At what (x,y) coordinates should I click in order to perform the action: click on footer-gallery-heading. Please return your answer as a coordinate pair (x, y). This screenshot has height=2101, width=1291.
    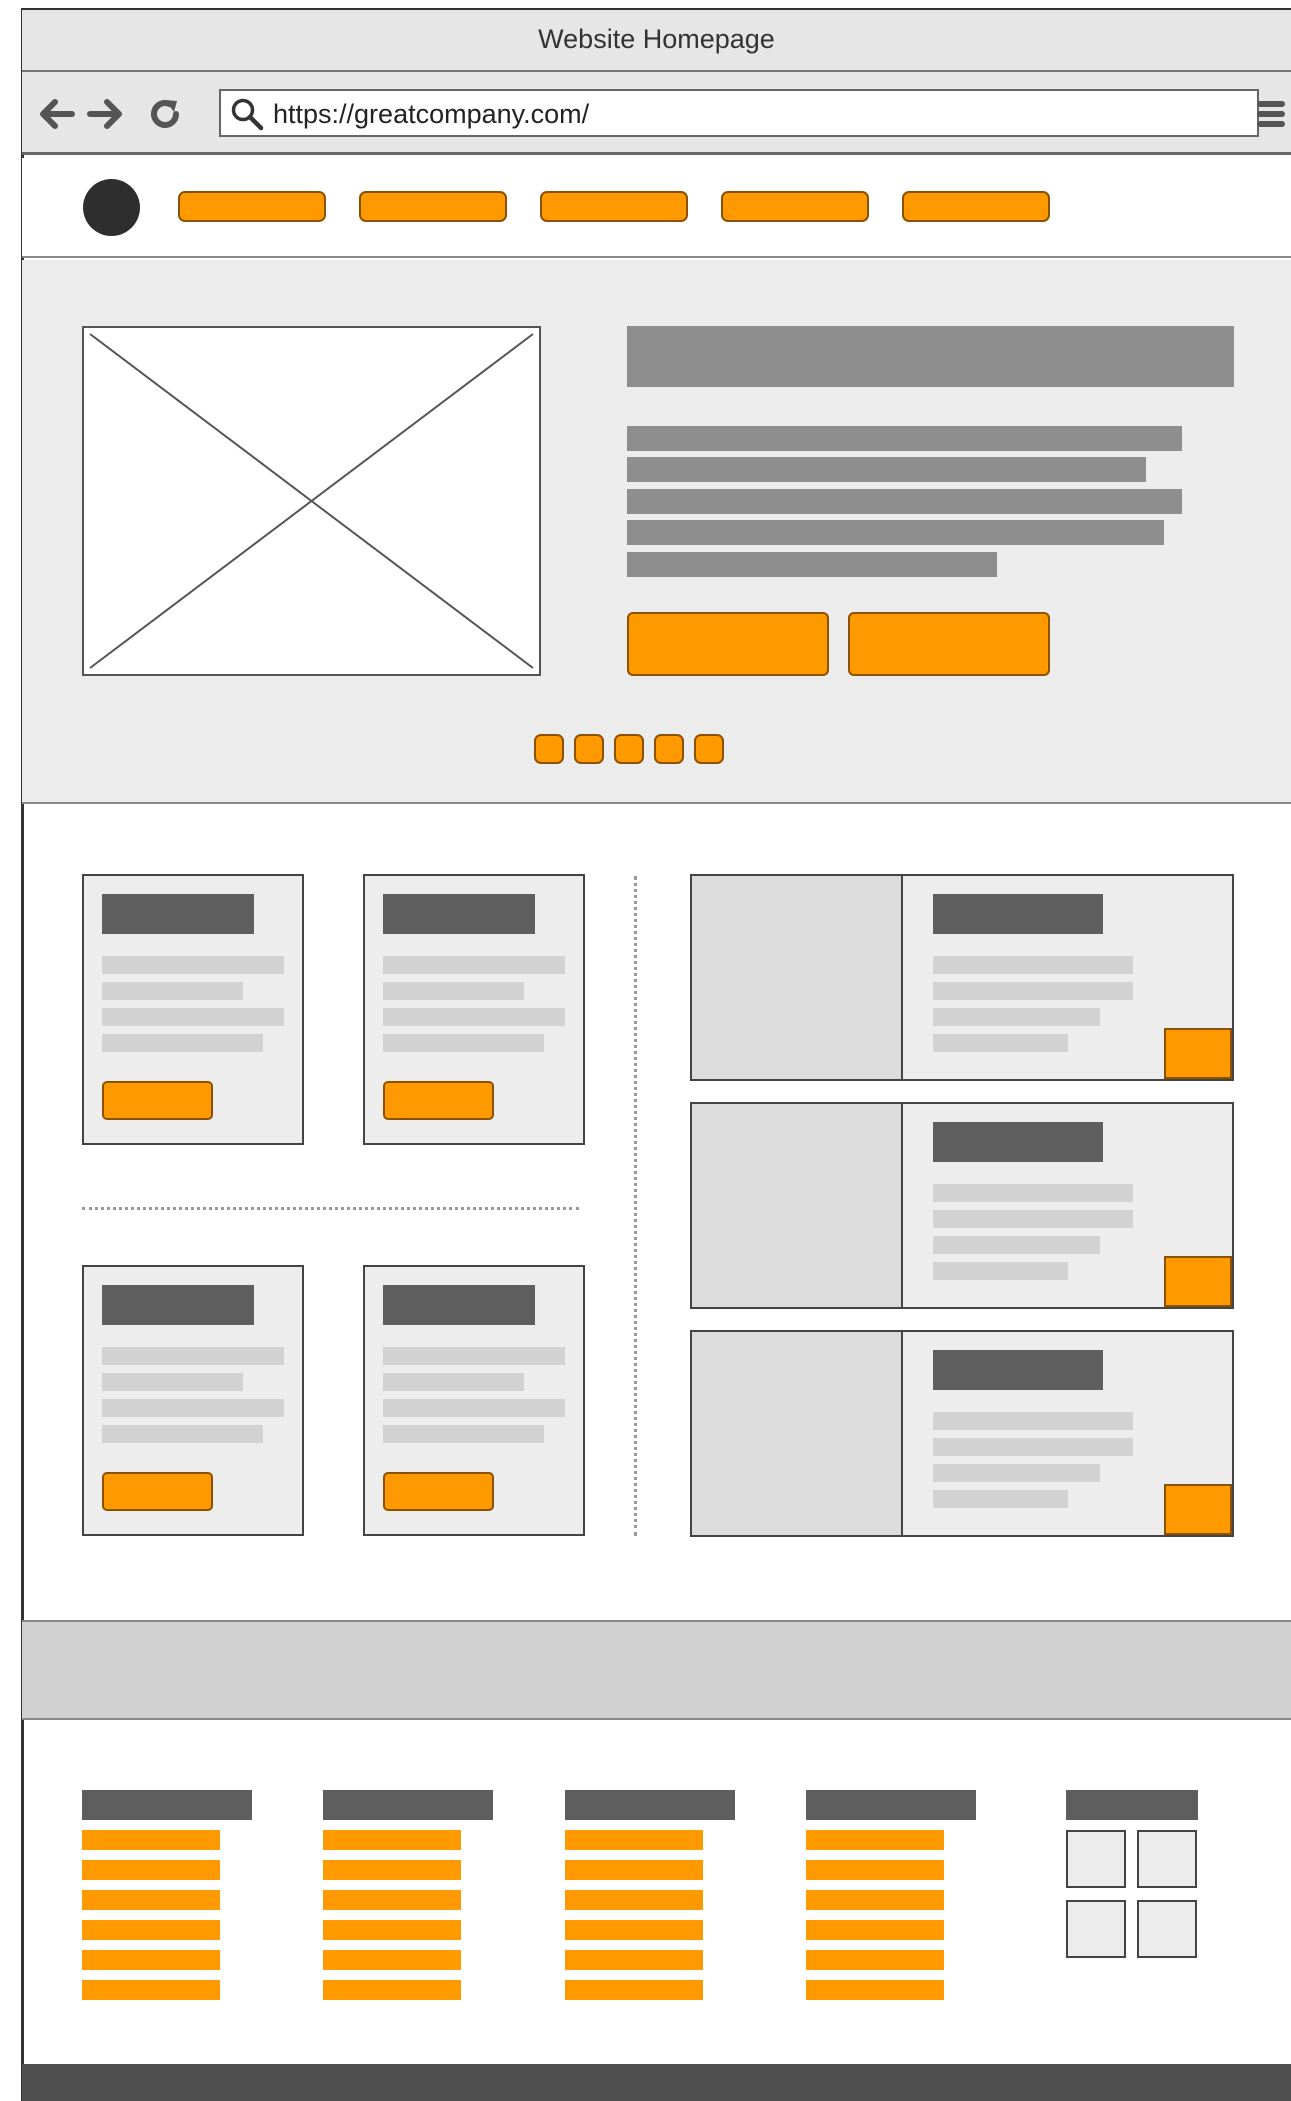
    Looking at the image, I should click on (1132, 1805).